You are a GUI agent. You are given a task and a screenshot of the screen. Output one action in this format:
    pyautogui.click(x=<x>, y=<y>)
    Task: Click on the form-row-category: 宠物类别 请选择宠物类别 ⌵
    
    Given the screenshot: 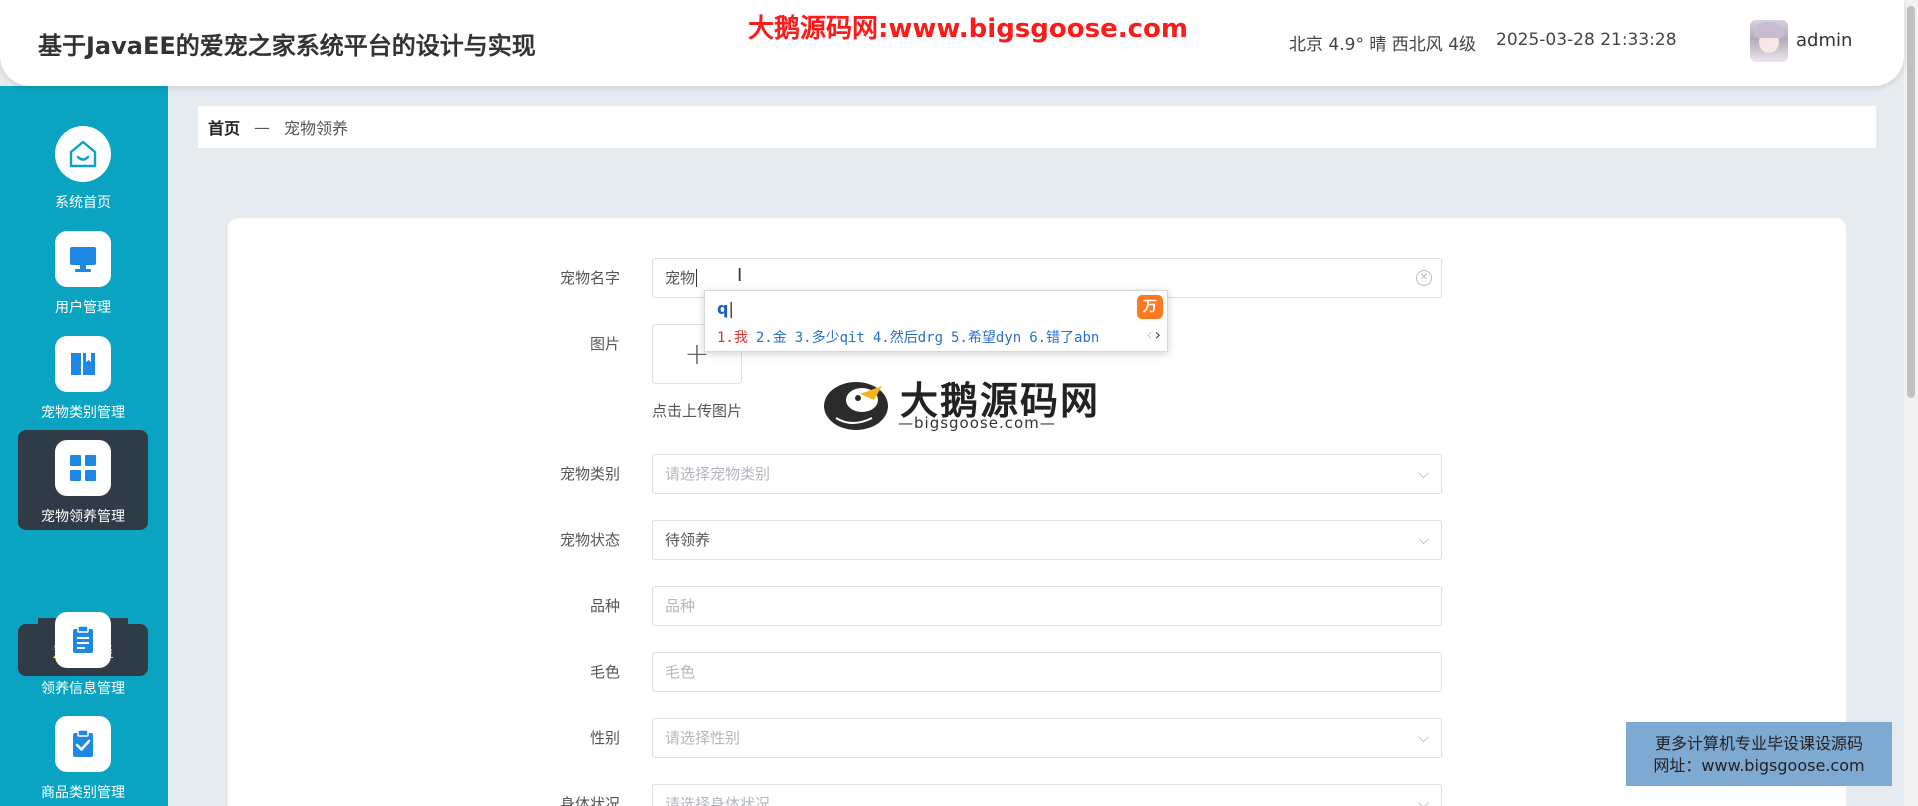 What is the action you would take?
    pyautogui.click(x=1037, y=474)
    